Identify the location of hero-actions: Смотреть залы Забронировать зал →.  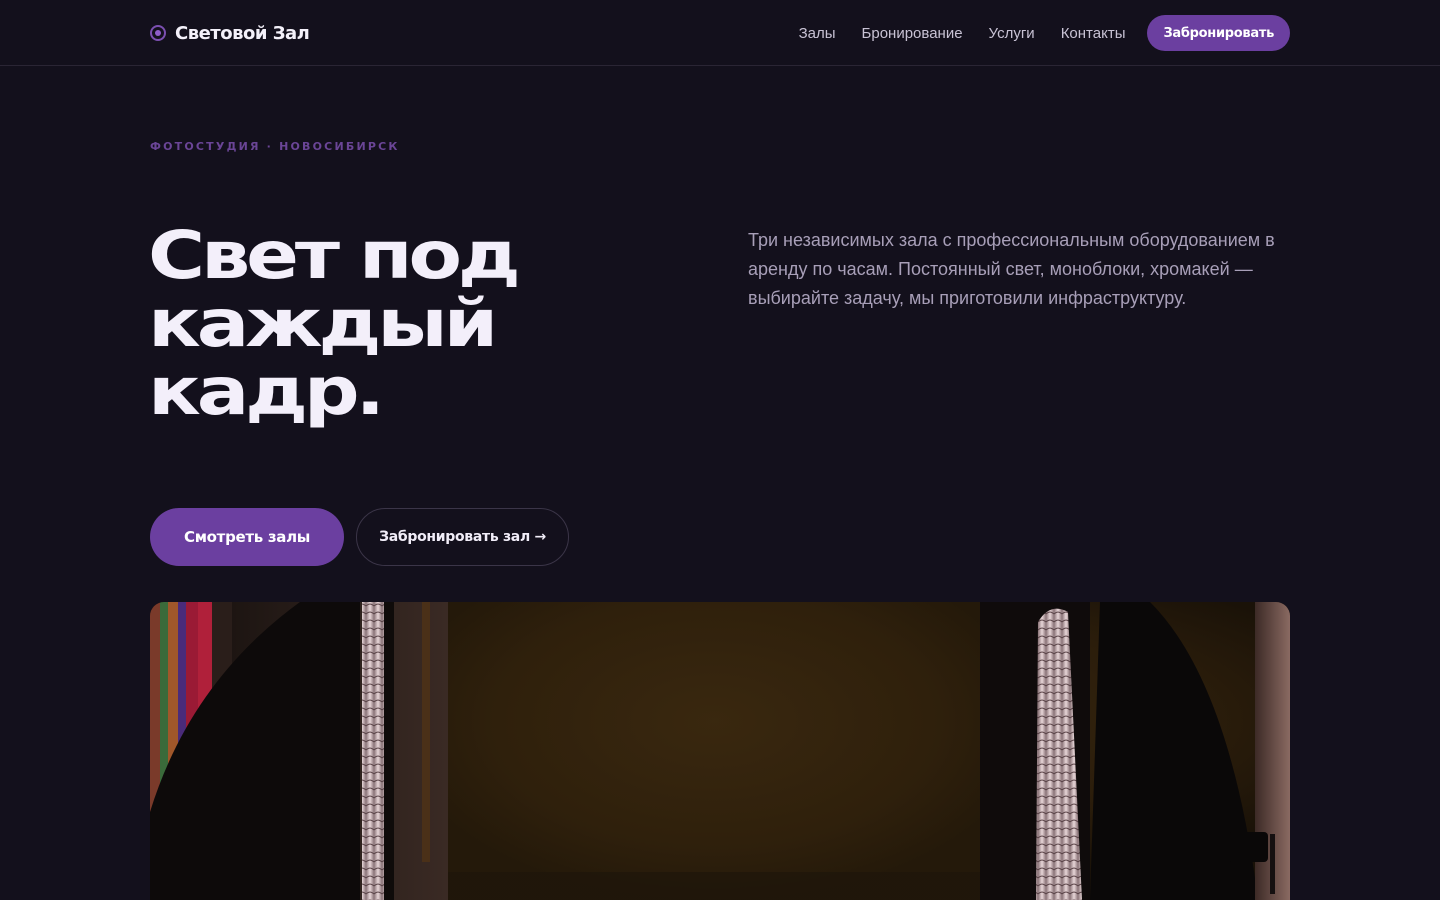
(359, 537).